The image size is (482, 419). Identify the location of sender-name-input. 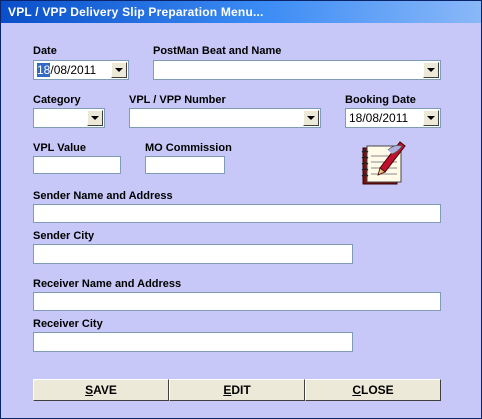
(237, 213).